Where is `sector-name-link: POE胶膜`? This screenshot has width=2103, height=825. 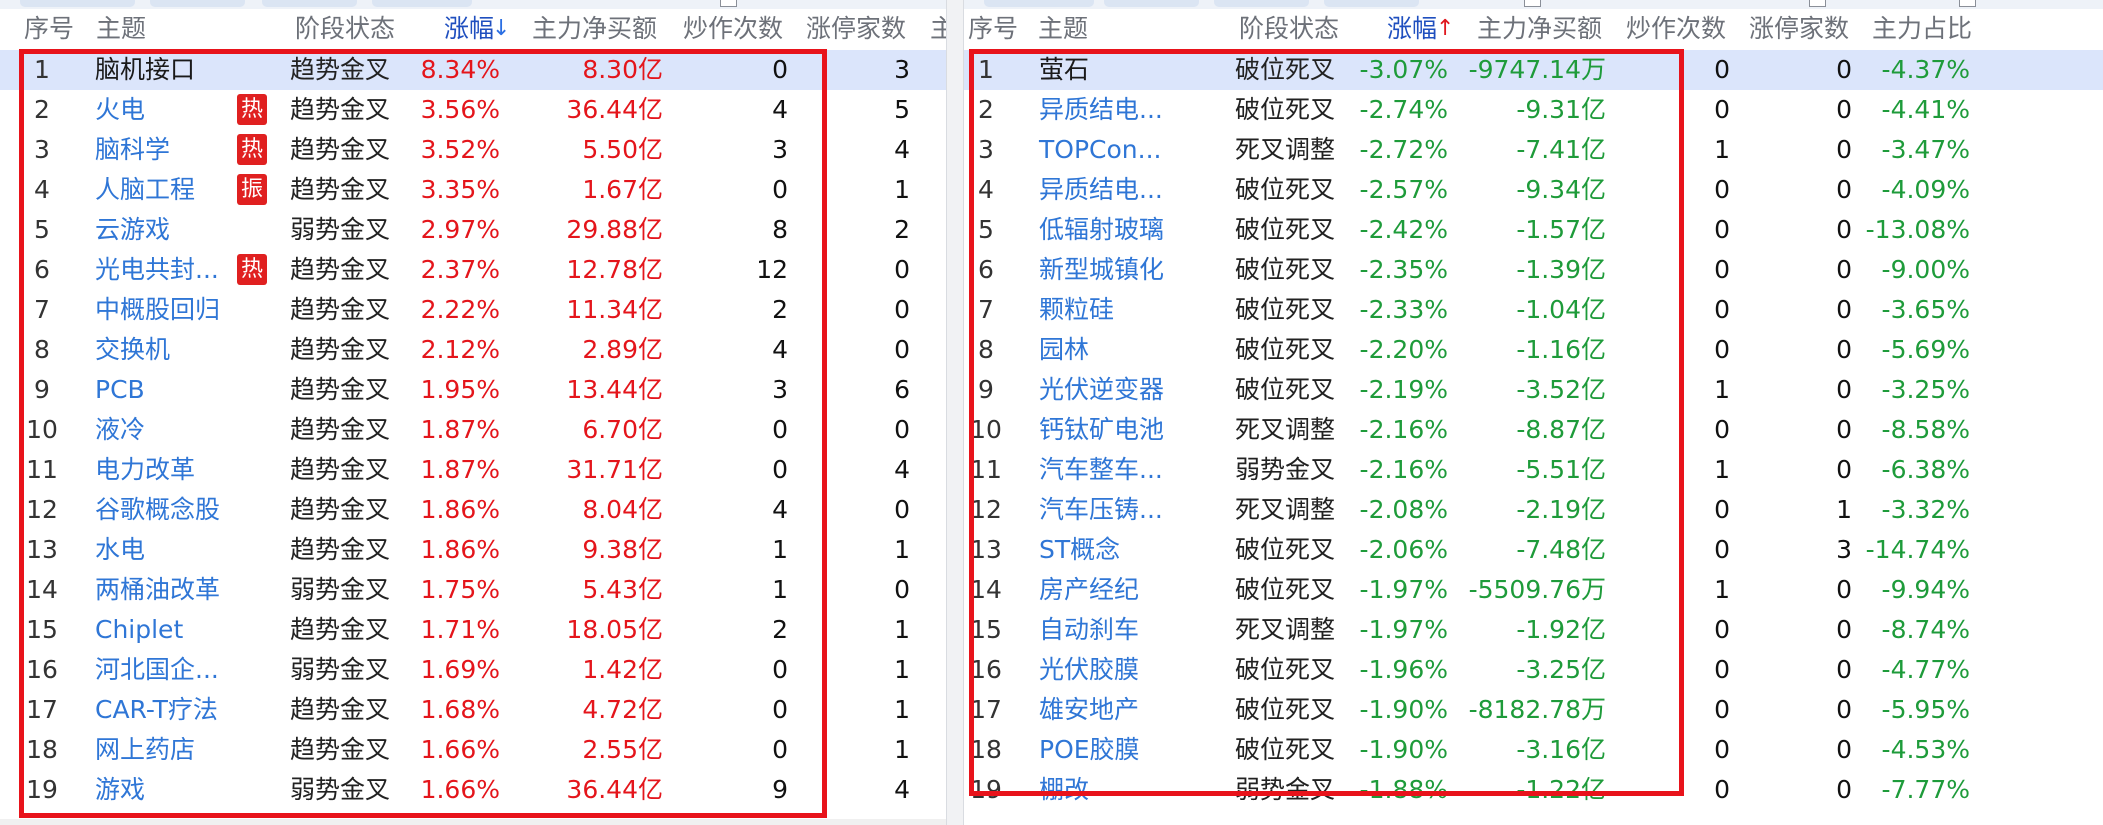 sector-name-link: POE胶膜 is located at coordinates (1089, 750).